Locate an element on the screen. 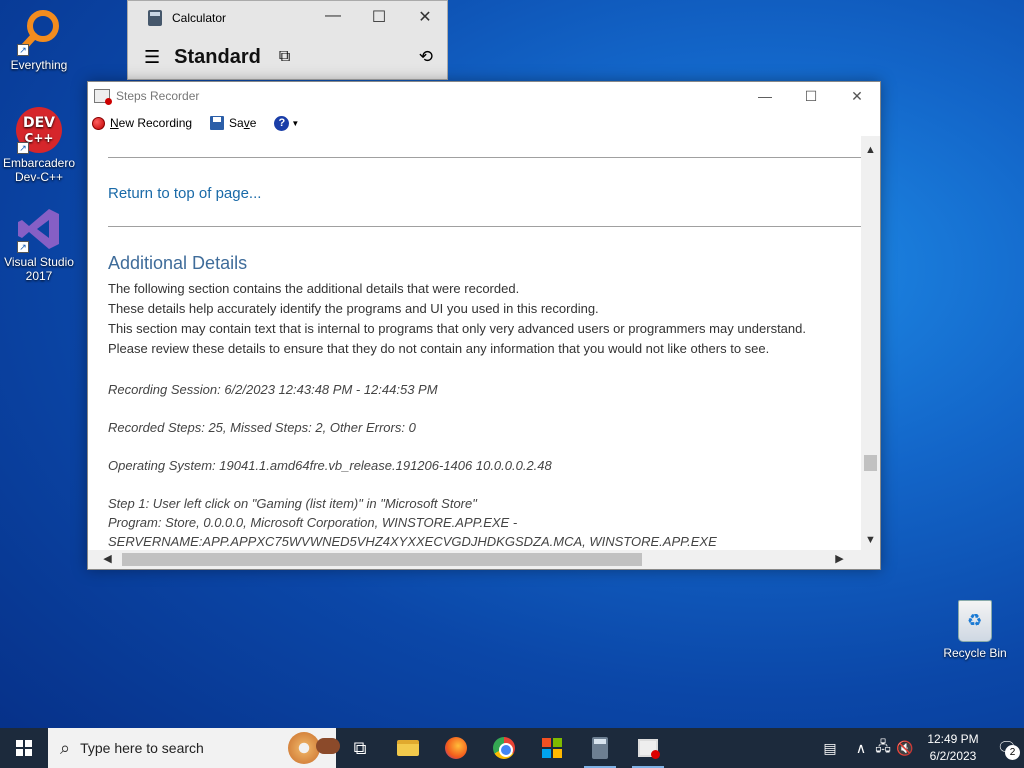  save-icon is located at coordinates (217, 123).